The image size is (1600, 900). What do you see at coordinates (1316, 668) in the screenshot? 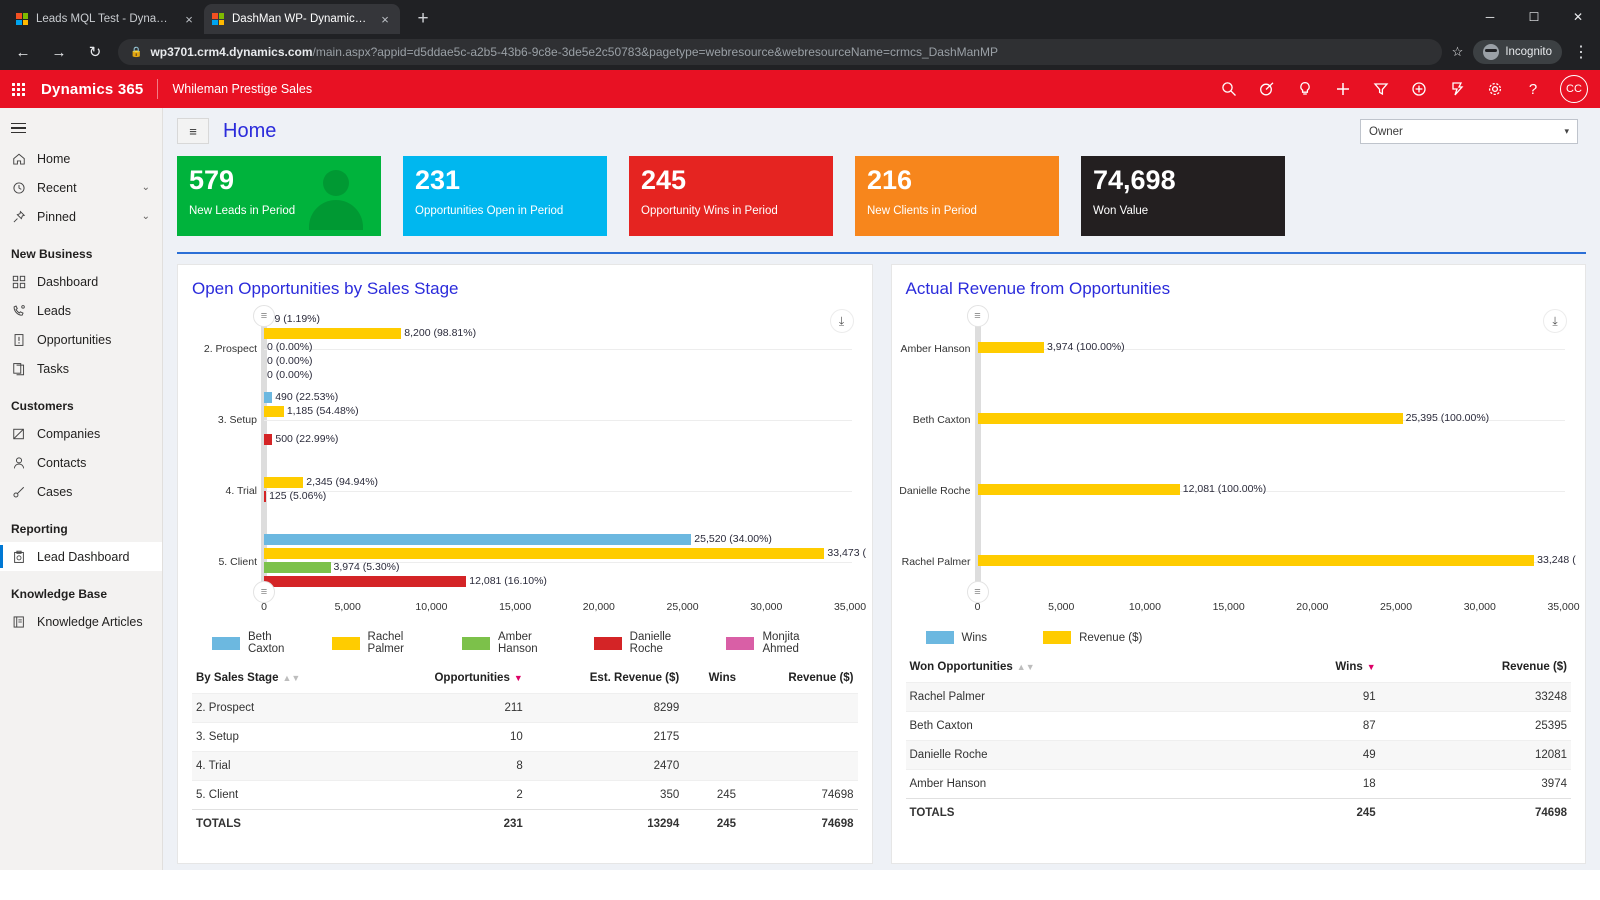
I see `table-column-header: Wins ▼` at bounding box center [1316, 668].